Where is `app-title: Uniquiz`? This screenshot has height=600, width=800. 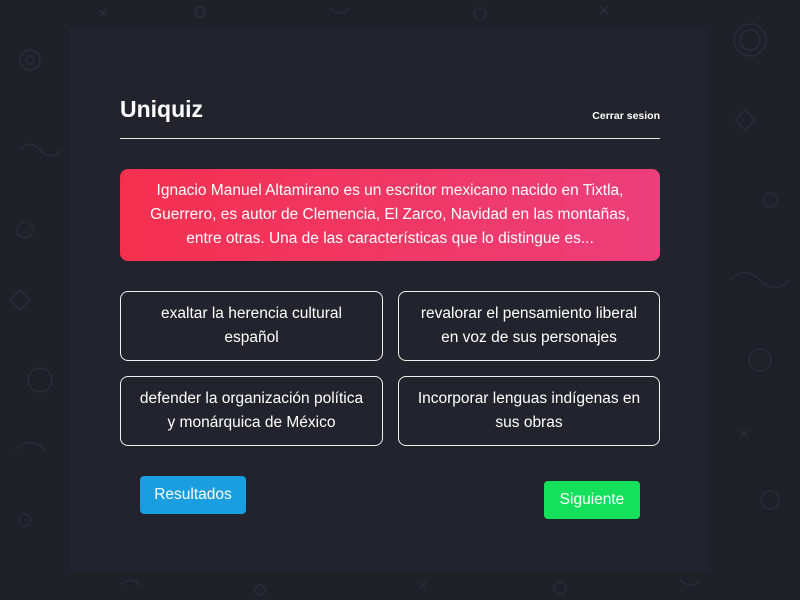
app-title: Uniquiz is located at coordinates (162, 109).